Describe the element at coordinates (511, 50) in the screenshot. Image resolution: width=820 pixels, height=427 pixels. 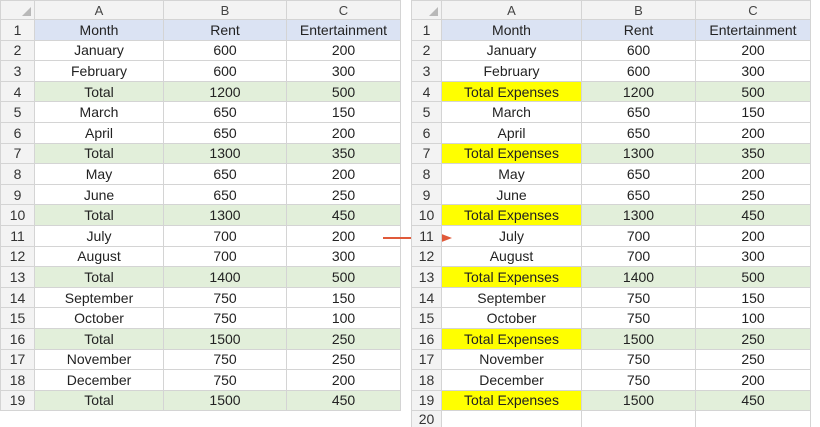
I see `cell-a: January` at that location.